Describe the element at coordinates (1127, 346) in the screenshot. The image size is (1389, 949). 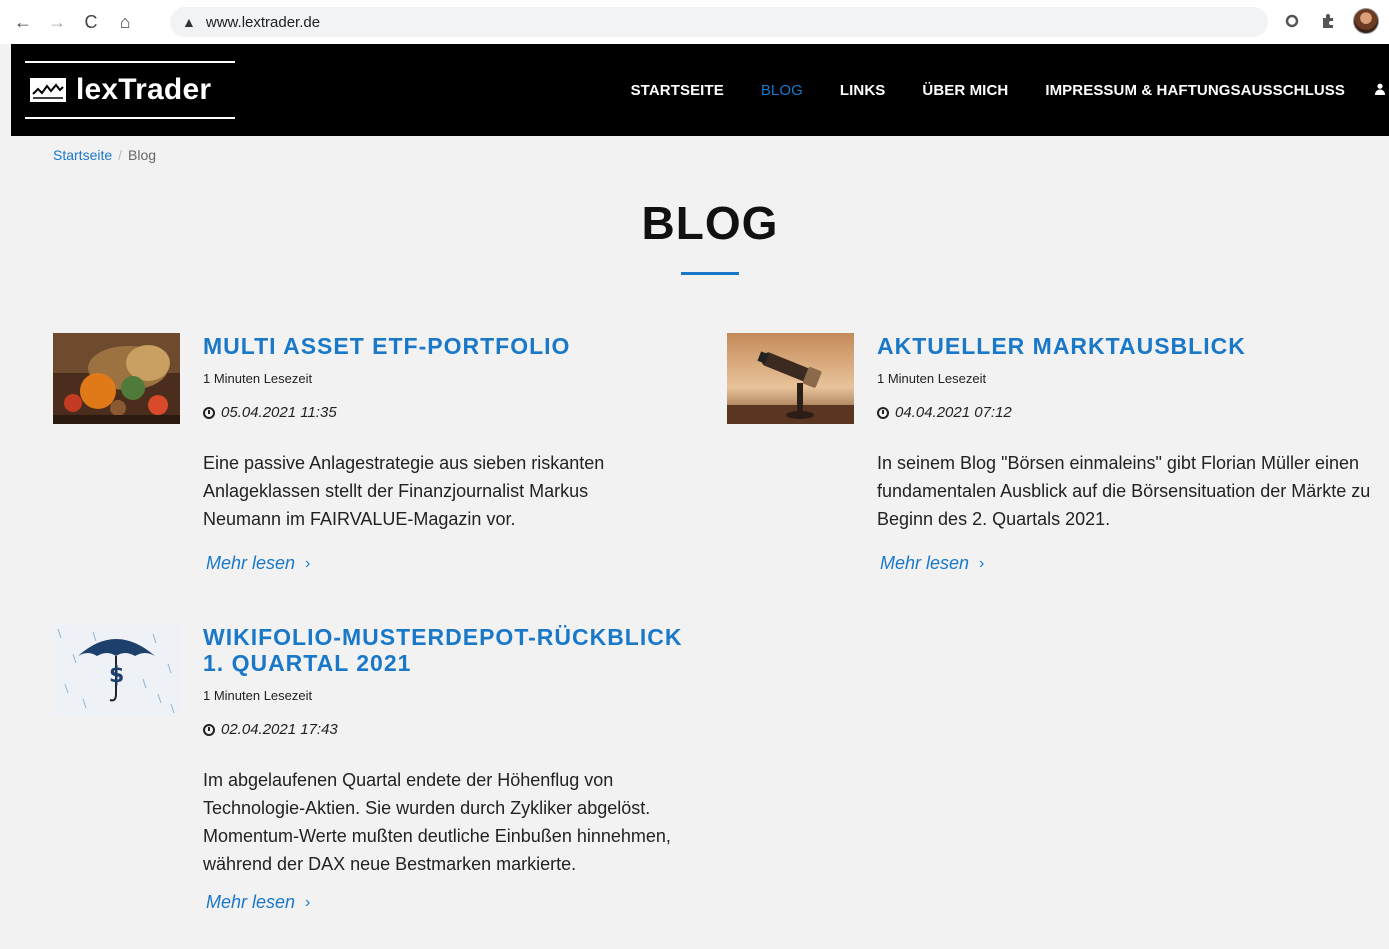
I see `post-title-link: AKTUELLER MARKTAUSBLICK` at that location.